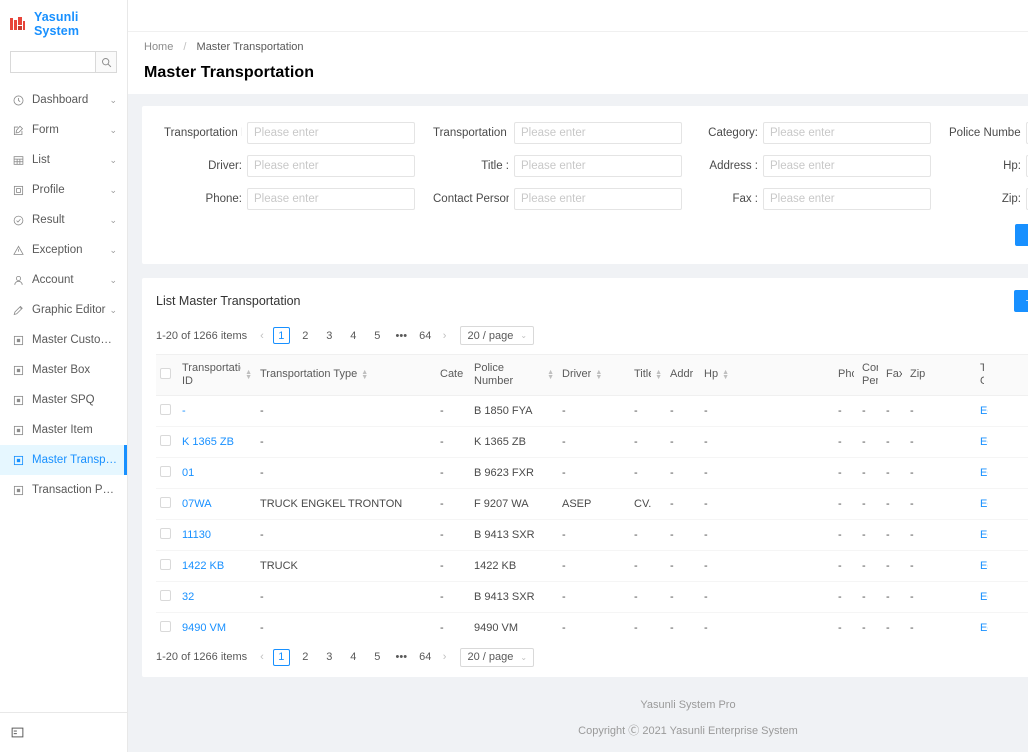 This screenshot has width=1028, height=752. What do you see at coordinates (598, 166) in the screenshot?
I see `title-input` at bounding box center [598, 166].